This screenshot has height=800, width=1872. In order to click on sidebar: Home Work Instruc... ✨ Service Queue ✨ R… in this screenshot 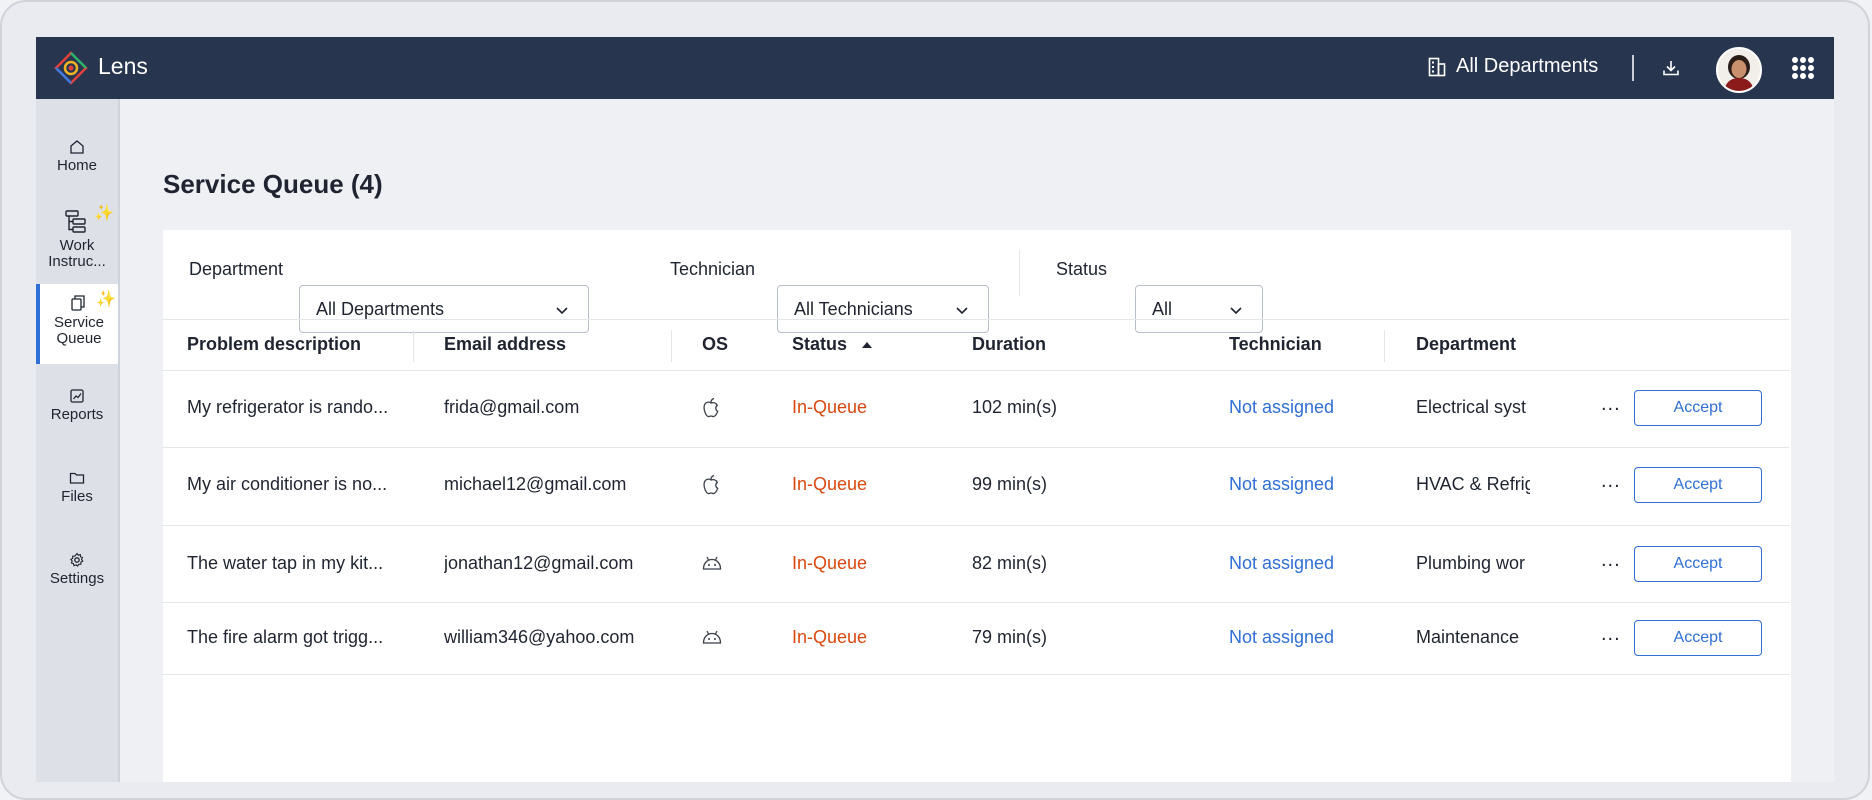, I will do `click(78, 440)`.